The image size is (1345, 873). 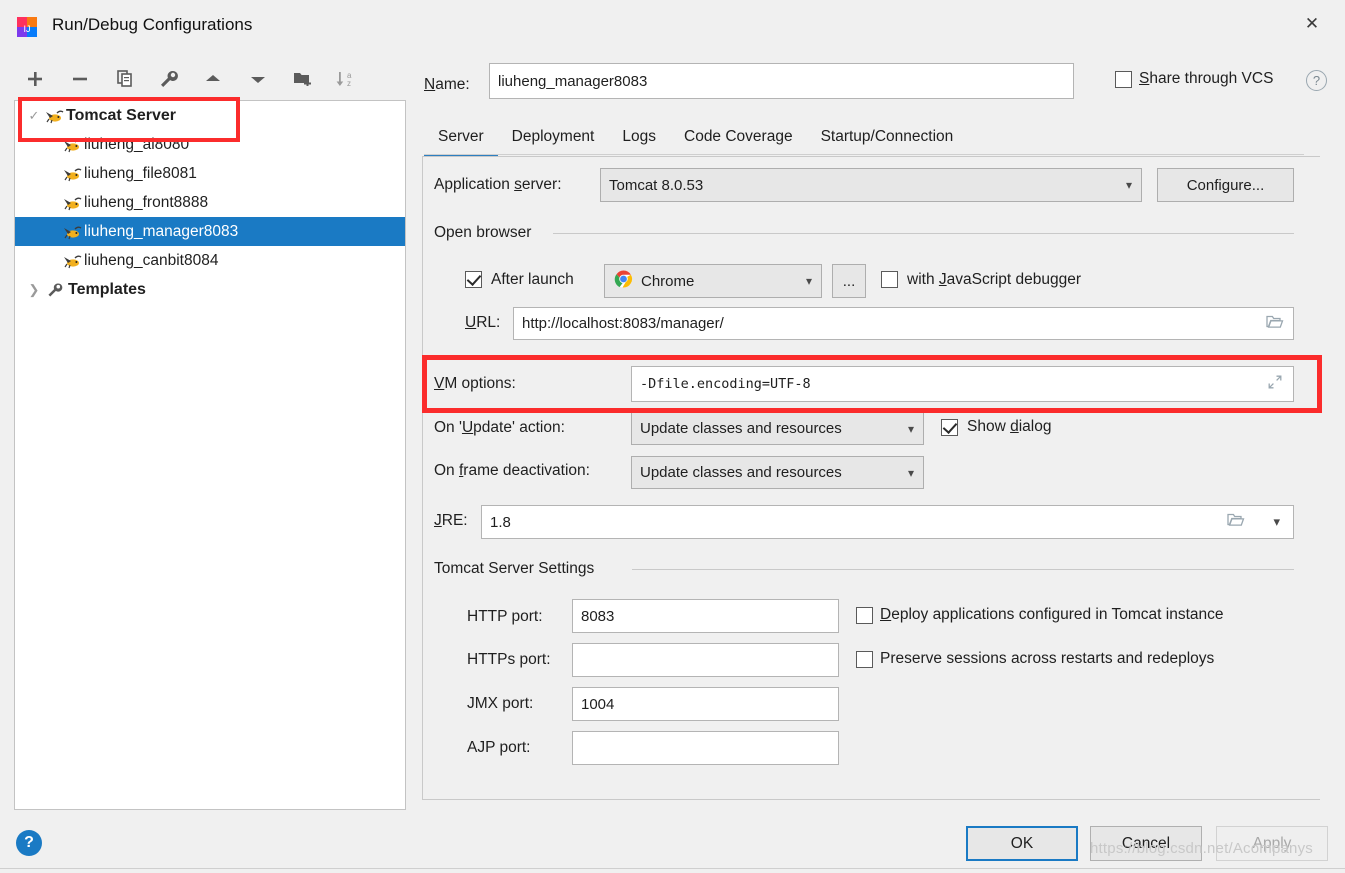 I want to click on move-down-button, so click(x=258, y=79).